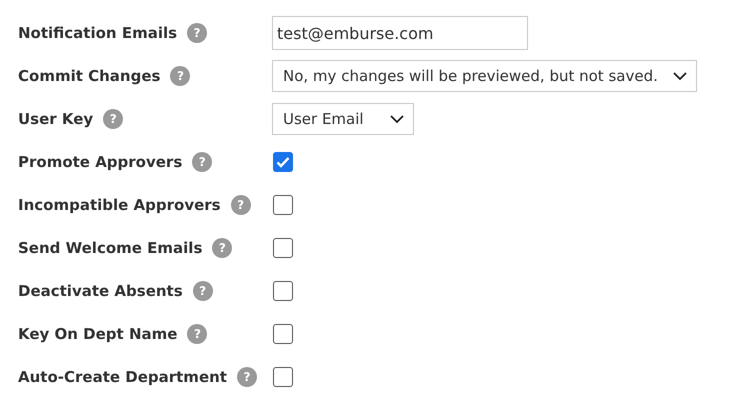  What do you see at coordinates (89, 76) in the screenshot?
I see `setting-label: Commit Changes` at bounding box center [89, 76].